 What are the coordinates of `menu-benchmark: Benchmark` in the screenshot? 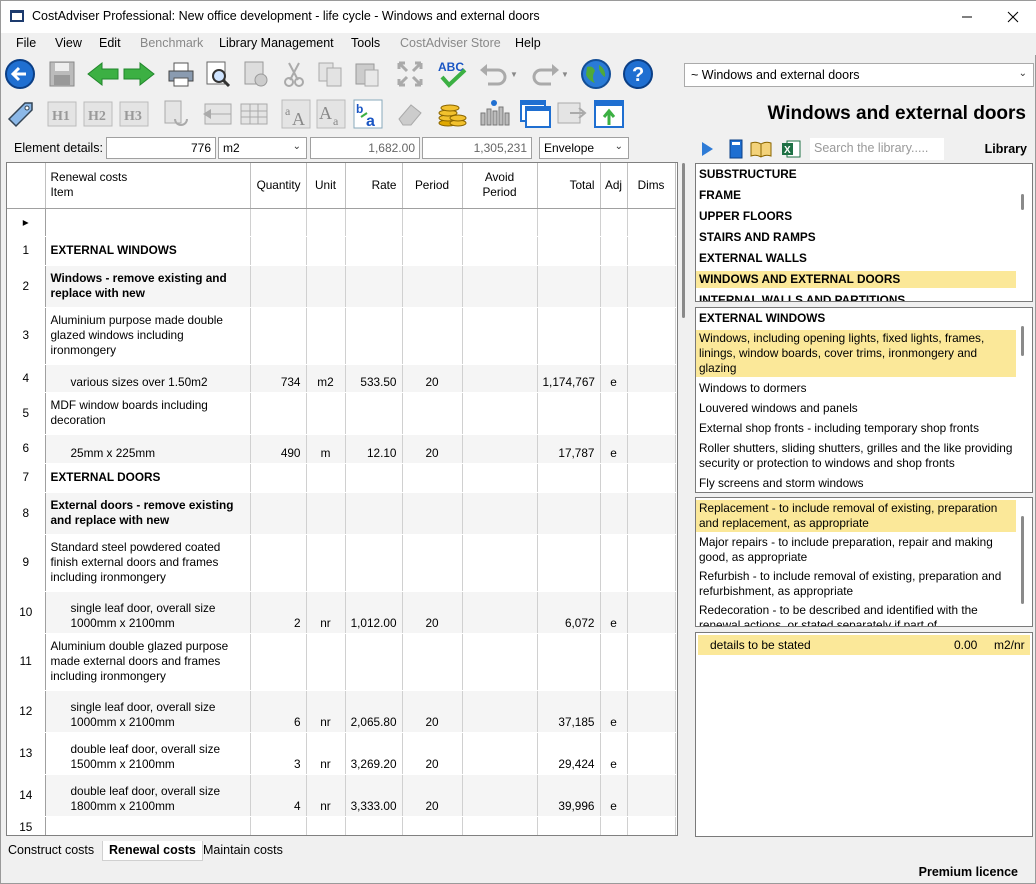 It's located at (171, 43).